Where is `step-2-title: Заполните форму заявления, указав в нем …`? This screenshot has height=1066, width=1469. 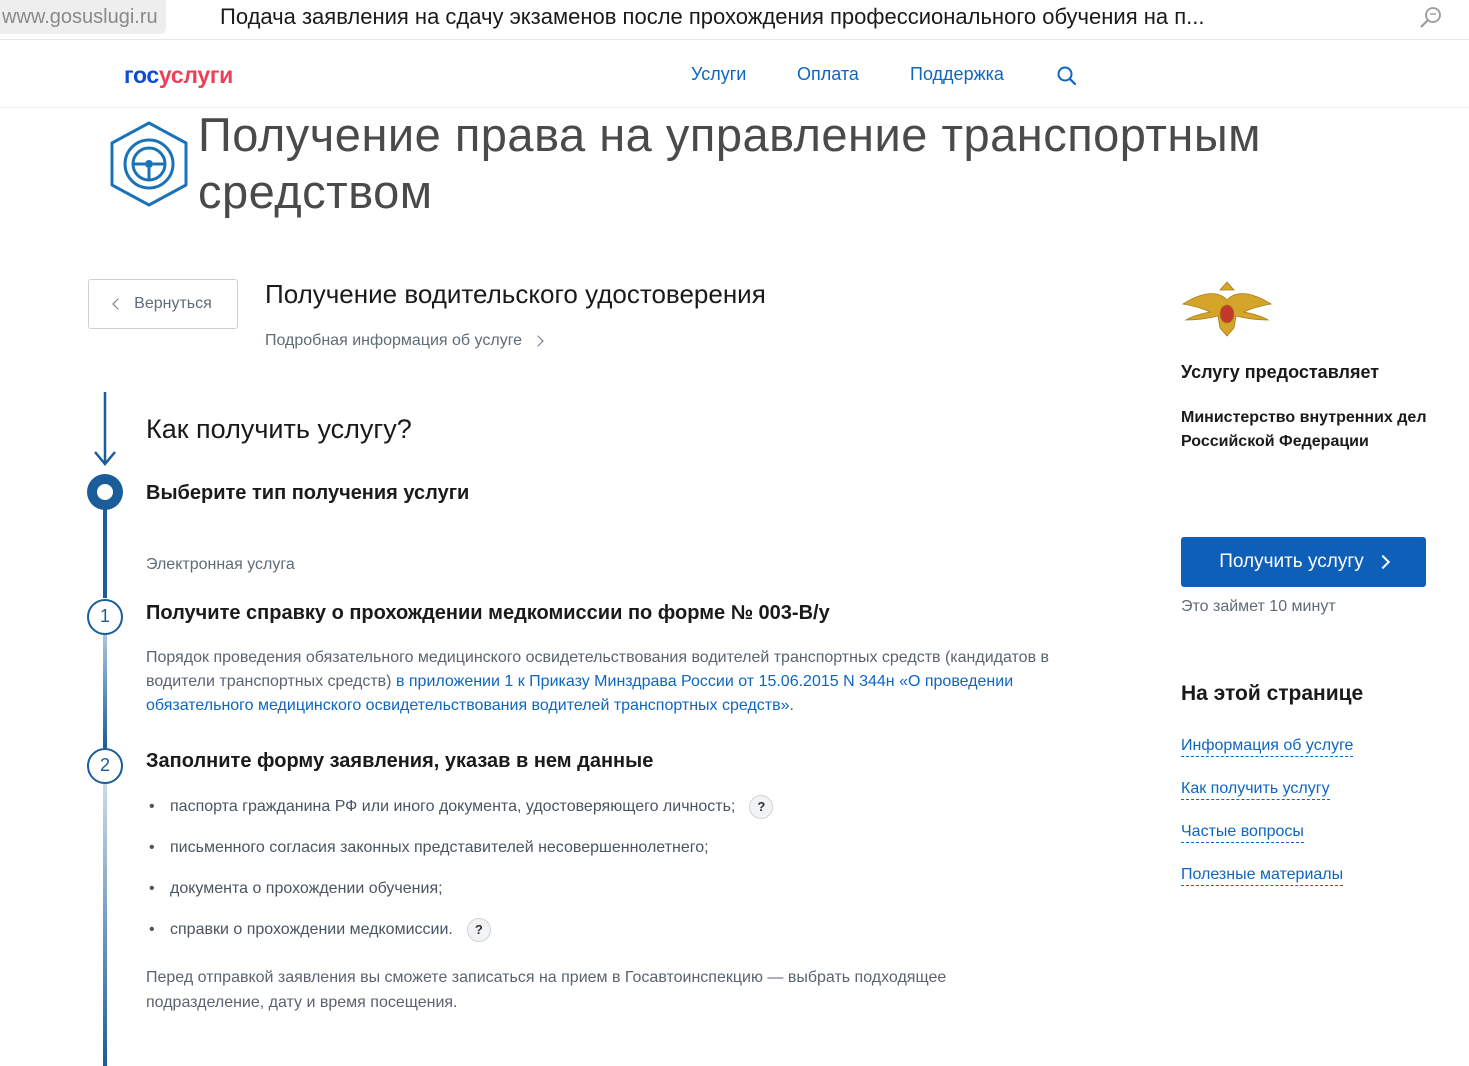 step-2-title: Заполните форму заявления, указав в нем … is located at coordinates (400, 761).